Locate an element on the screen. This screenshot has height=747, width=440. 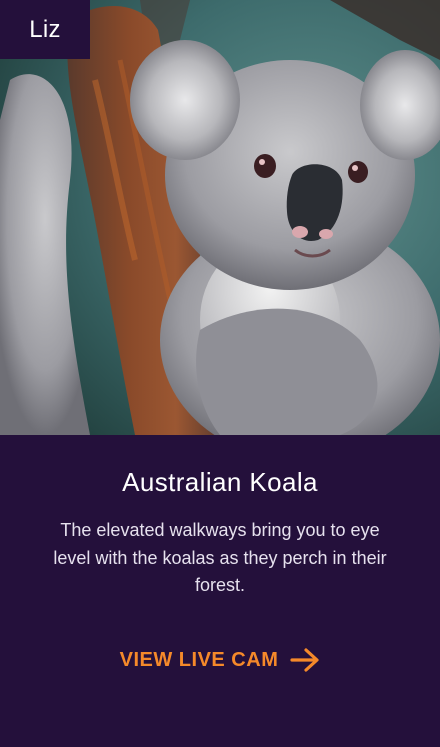
view-live-cam-link: VIEW LIVE CAM is located at coordinates (220, 660).